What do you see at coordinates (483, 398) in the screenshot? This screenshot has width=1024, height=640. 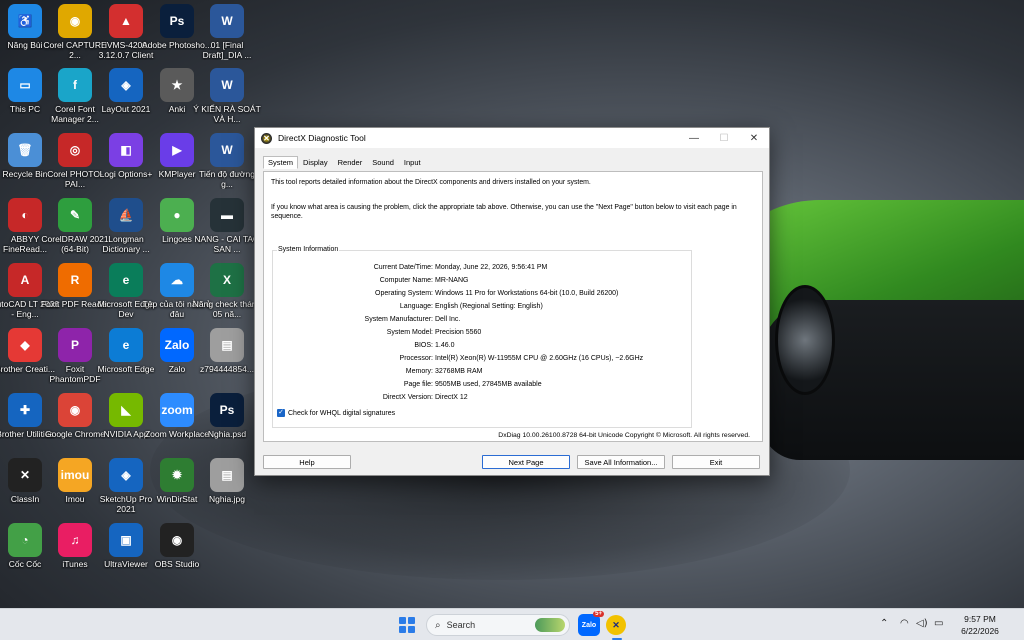 I see `info-row: DirectX Version: DirectX 12` at bounding box center [483, 398].